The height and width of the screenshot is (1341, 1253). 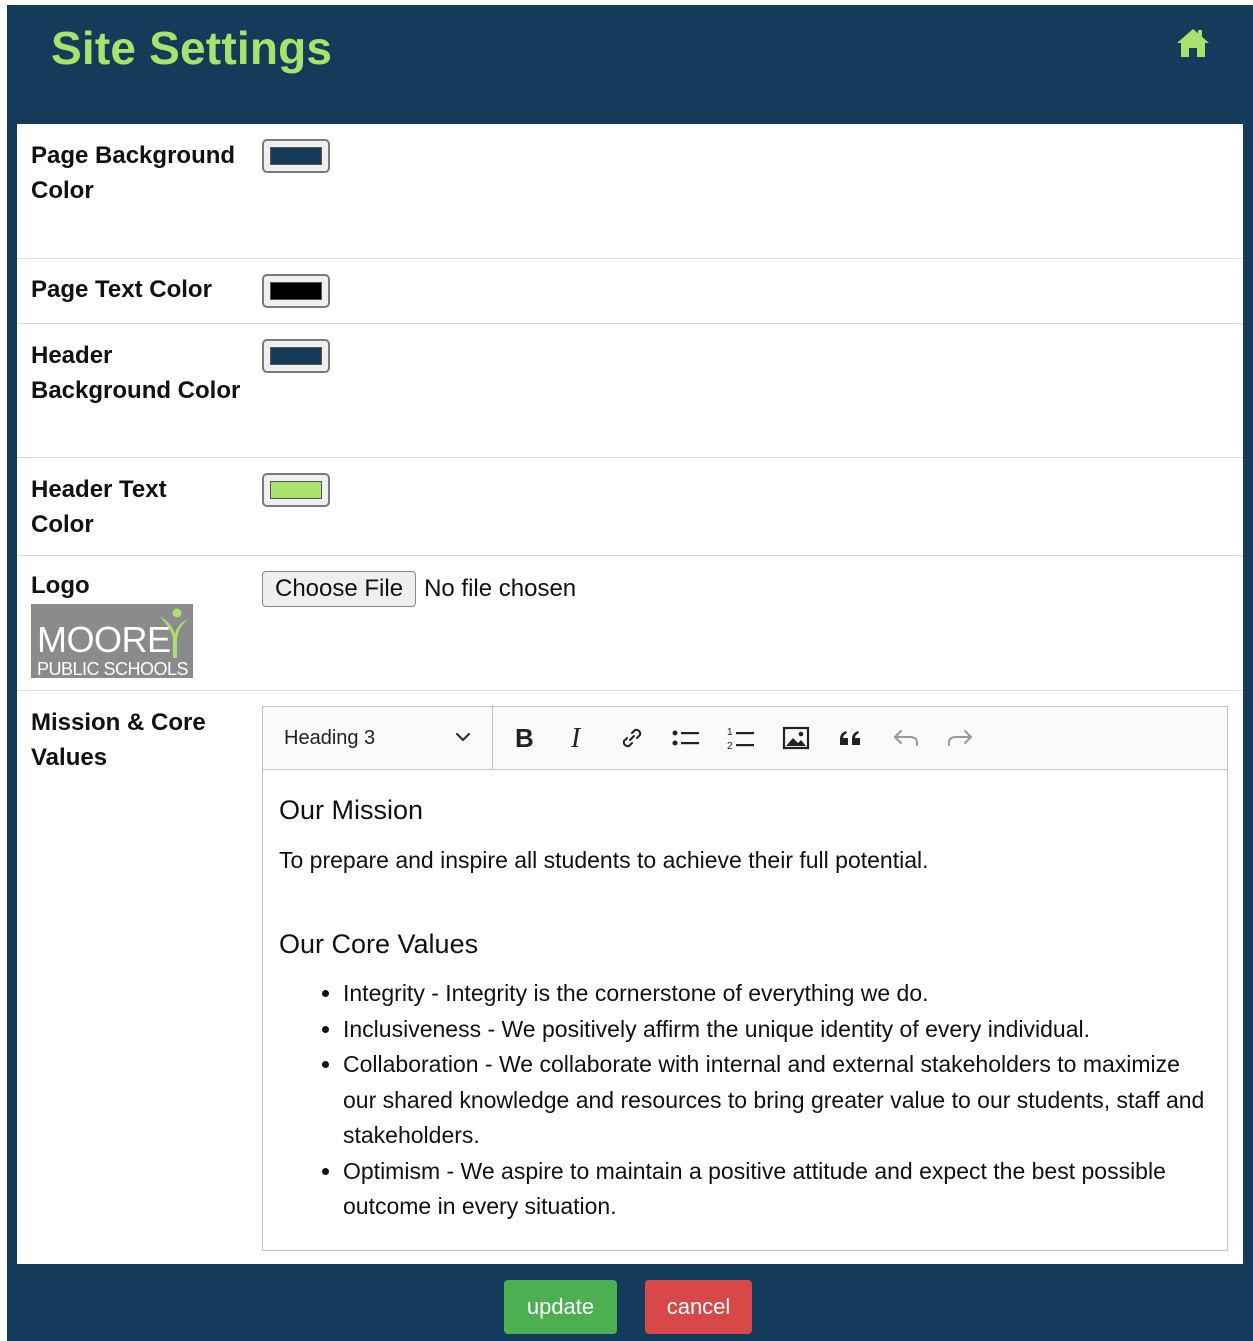 I want to click on page-background-color-label: Page Background Color, so click(x=133, y=173).